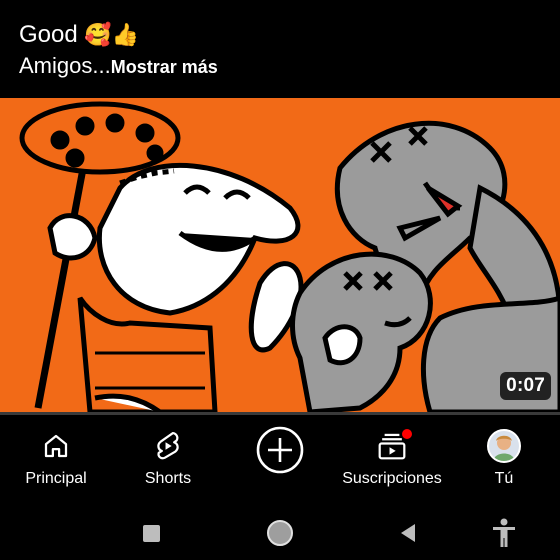 The width and height of the screenshot is (560, 560). Describe the element at coordinates (112, 36) in the screenshot. I see `caption-emojis: 🥰👍` at that location.